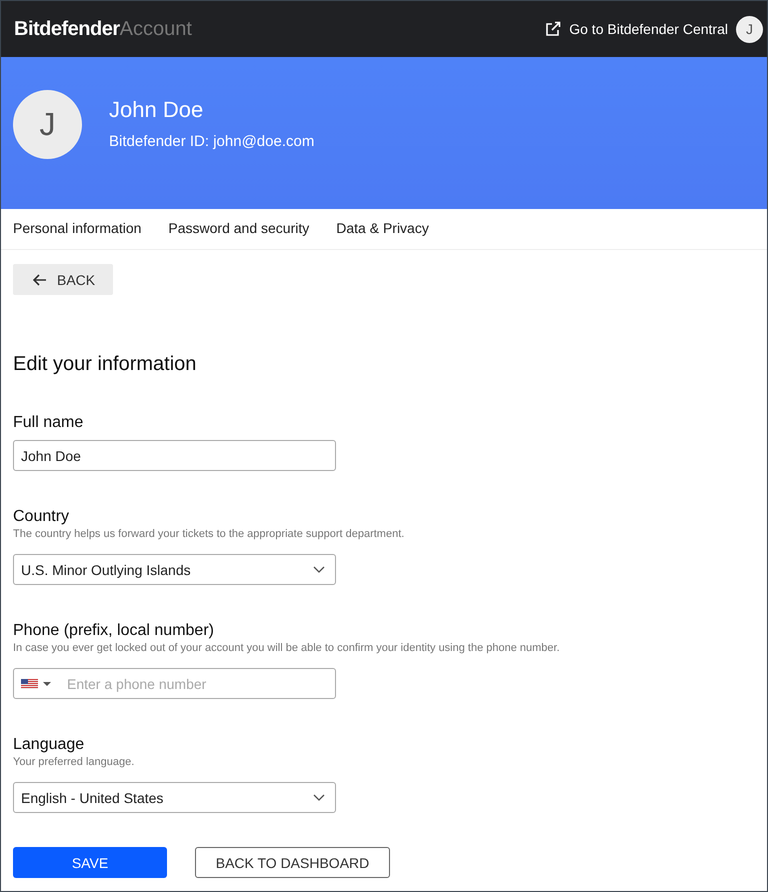 Image resolution: width=768 pixels, height=892 pixels. Describe the element at coordinates (239, 229) in the screenshot. I see `tab: Password and security` at that location.